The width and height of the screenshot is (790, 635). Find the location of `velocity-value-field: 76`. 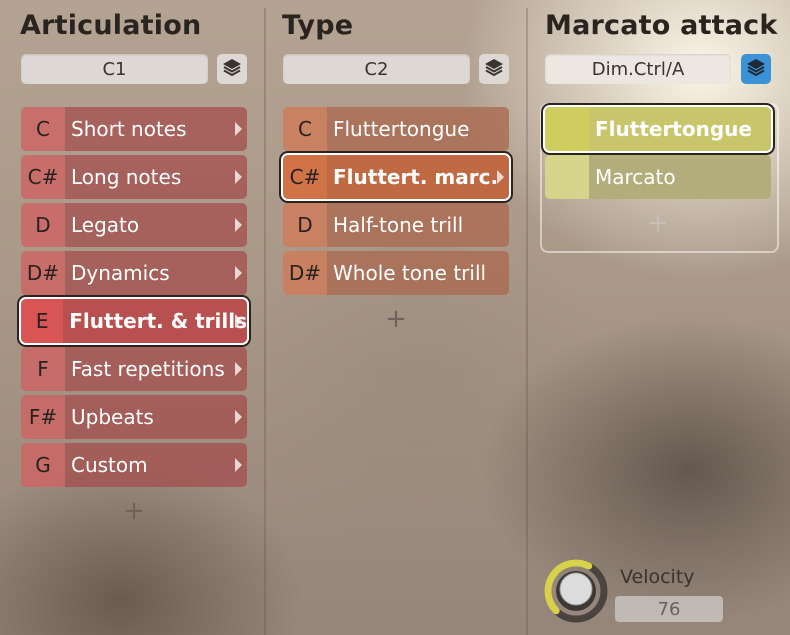

velocity-value-field: 76 is located at coordinates (669, 609).